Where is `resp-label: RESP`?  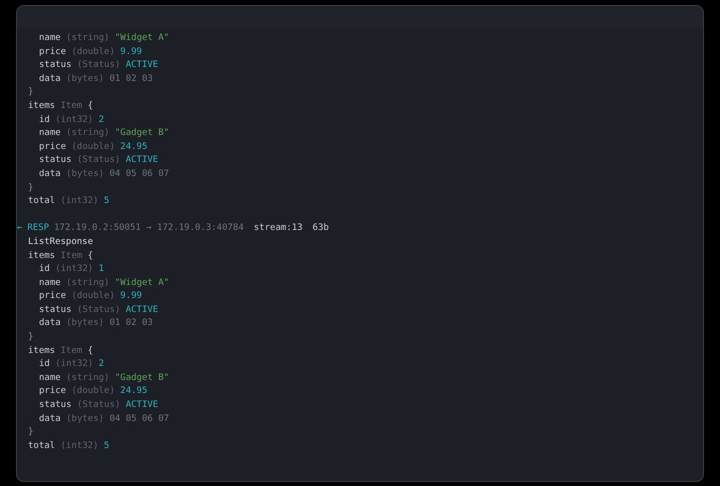
resp-label: RESP is located at coordinates (38, 229).